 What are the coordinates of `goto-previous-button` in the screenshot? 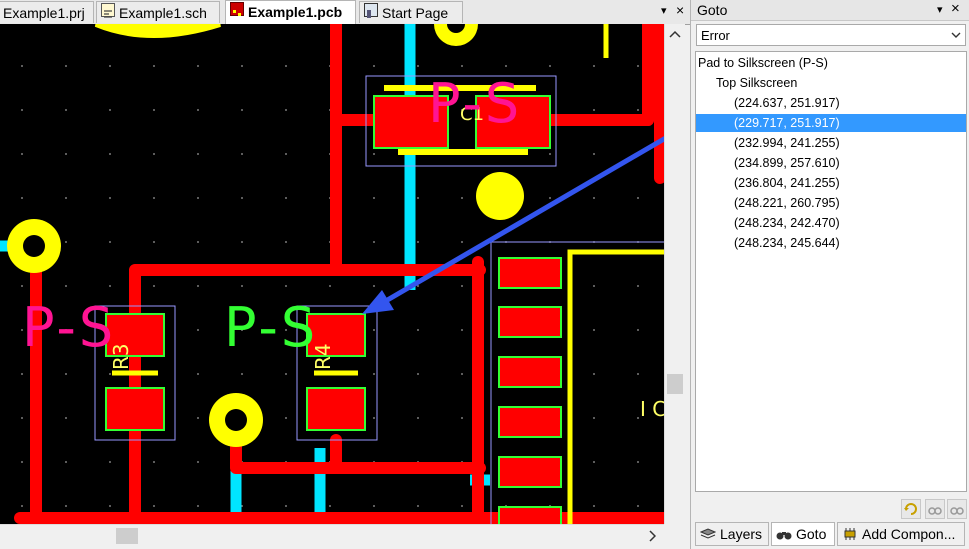 It's located at (935, 509).